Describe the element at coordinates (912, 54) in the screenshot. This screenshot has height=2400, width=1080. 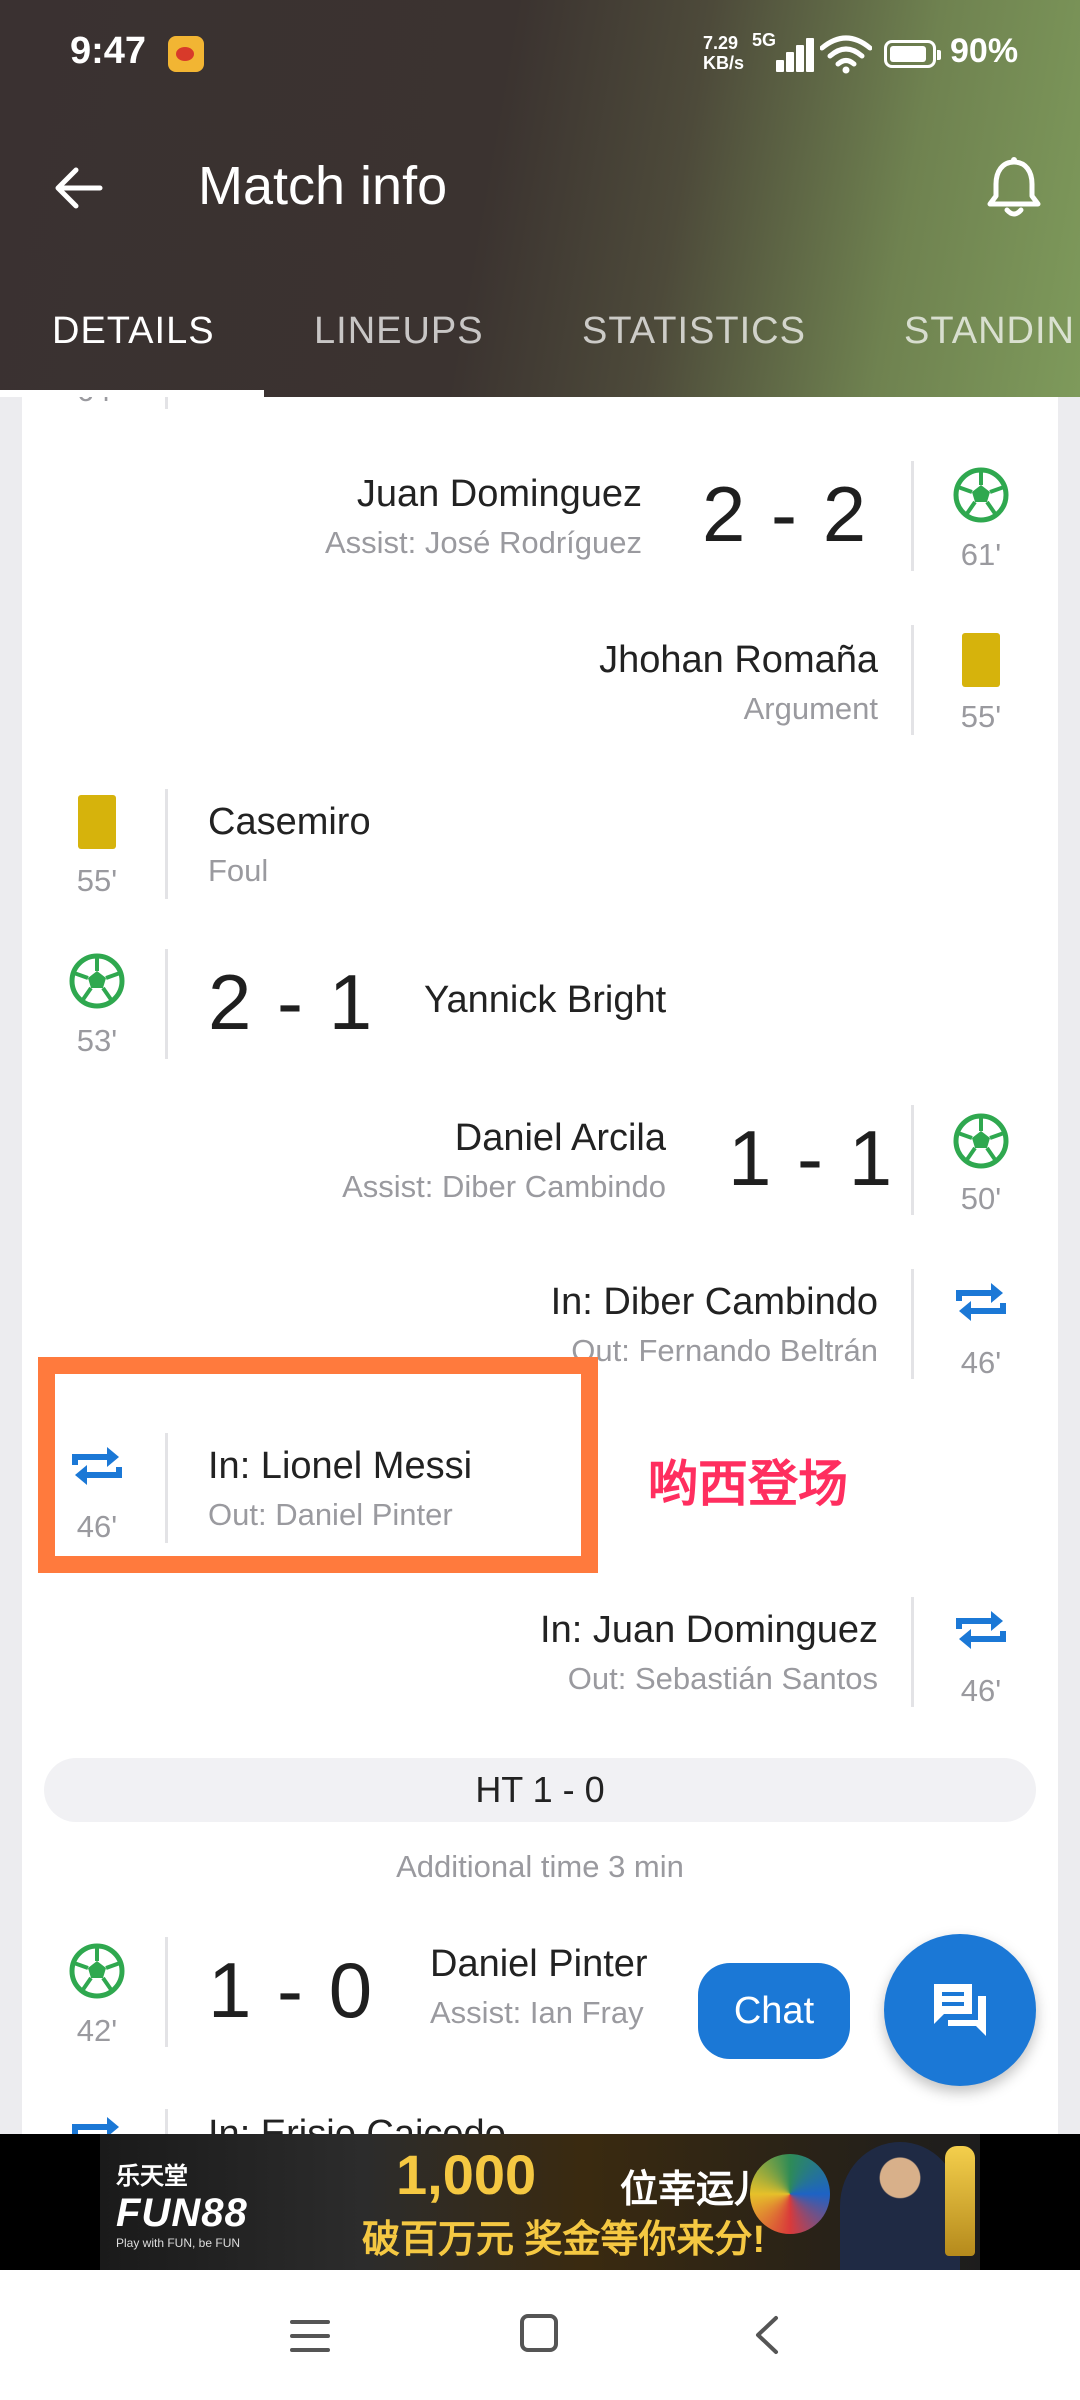
I see `battery-icon` at that location.